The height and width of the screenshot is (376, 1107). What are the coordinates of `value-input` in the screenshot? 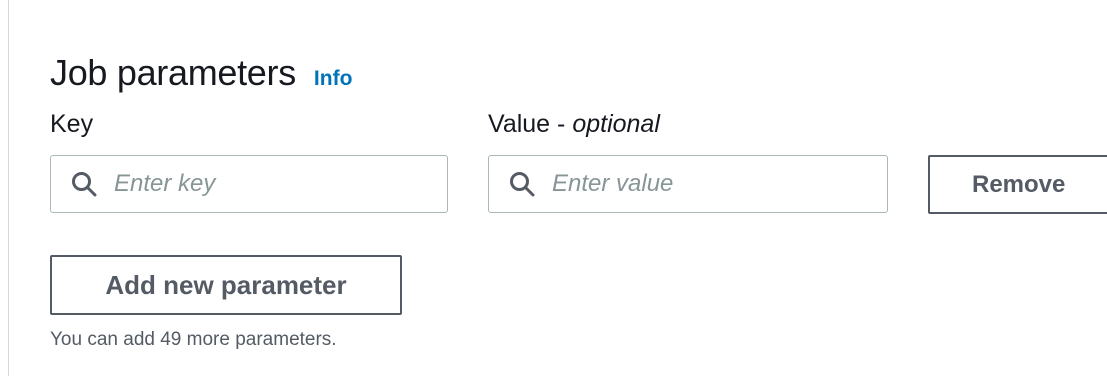 It's located at (702, 184).